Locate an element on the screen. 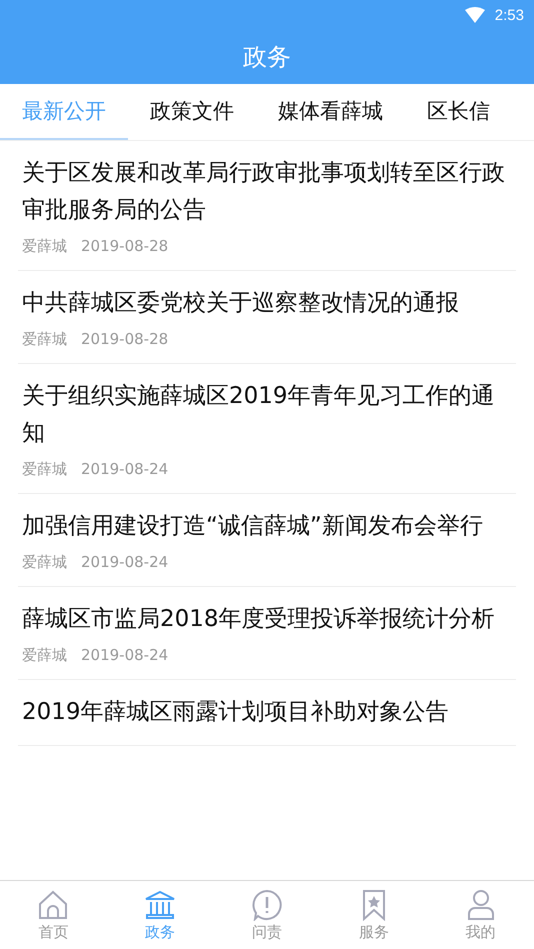  page-title: 政务 is located at coordinates (267, 57).